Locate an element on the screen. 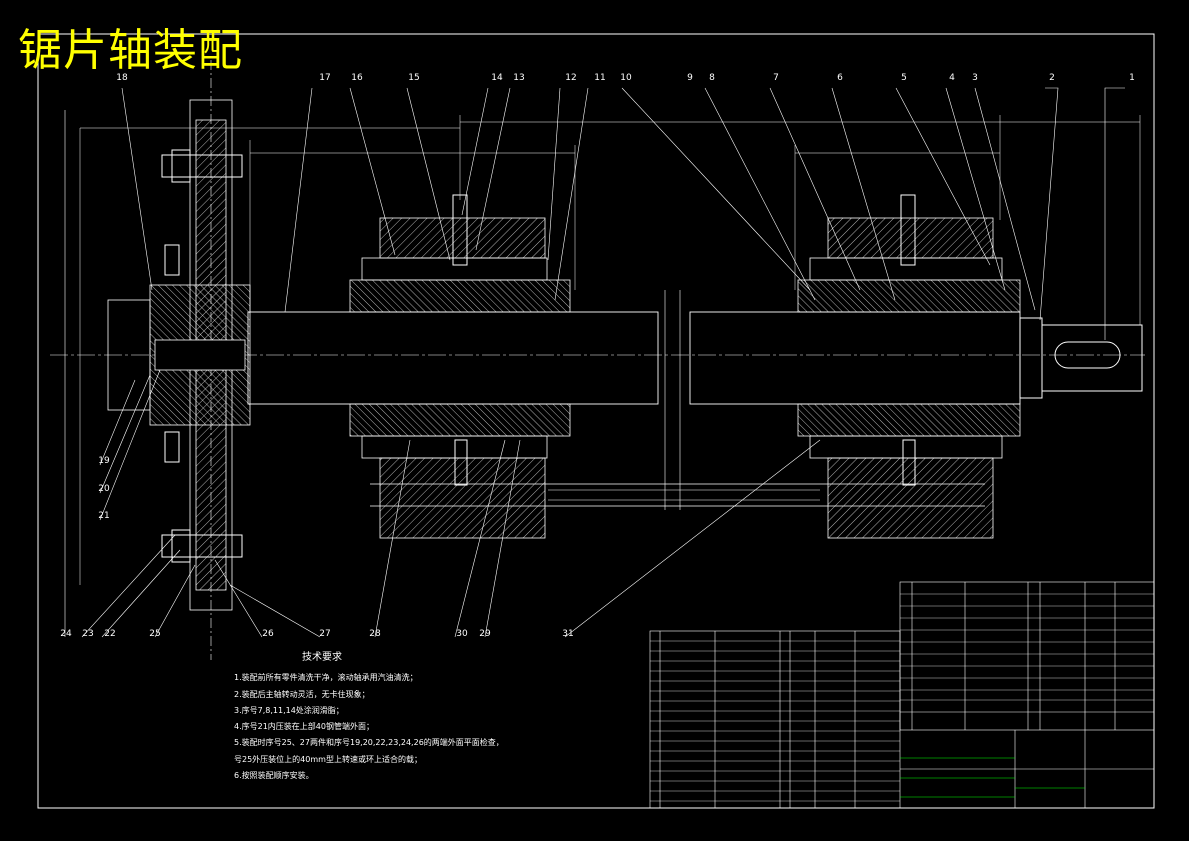  part-balloon-4: 4 is located at coordinates (952, 78).